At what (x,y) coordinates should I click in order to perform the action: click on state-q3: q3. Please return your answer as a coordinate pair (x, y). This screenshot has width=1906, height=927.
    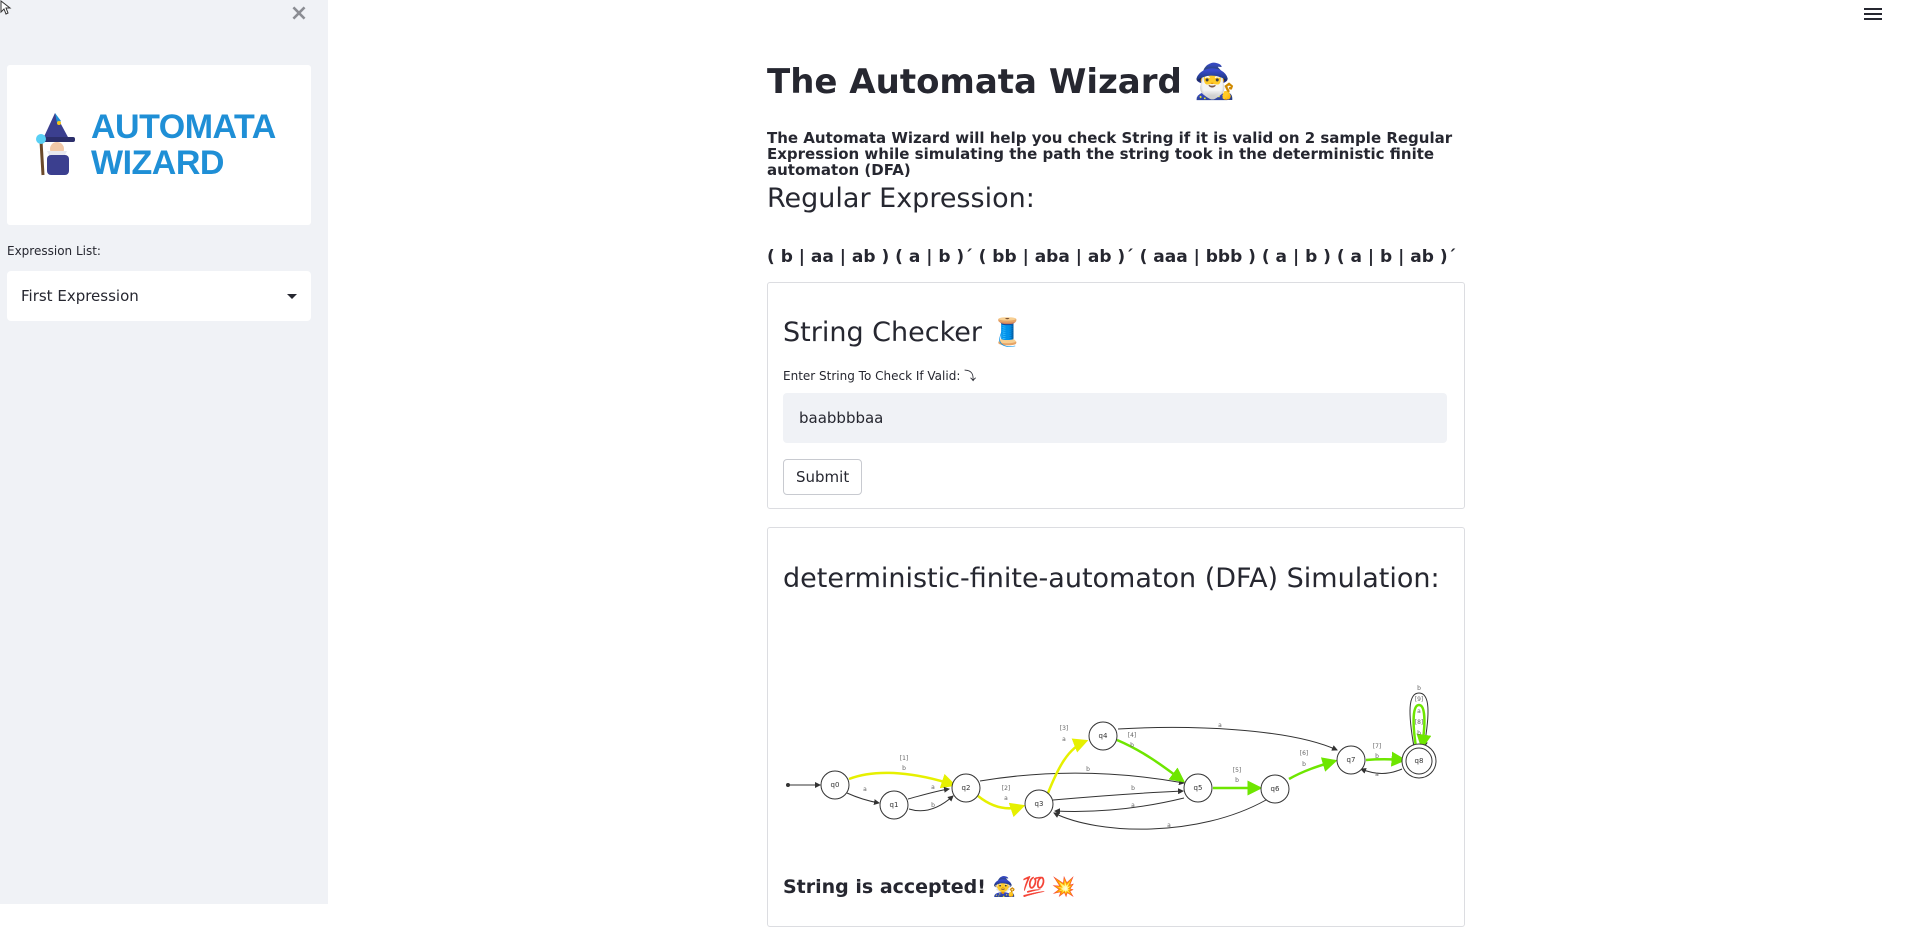
    Looking at the image, I should click on (1039, 804).